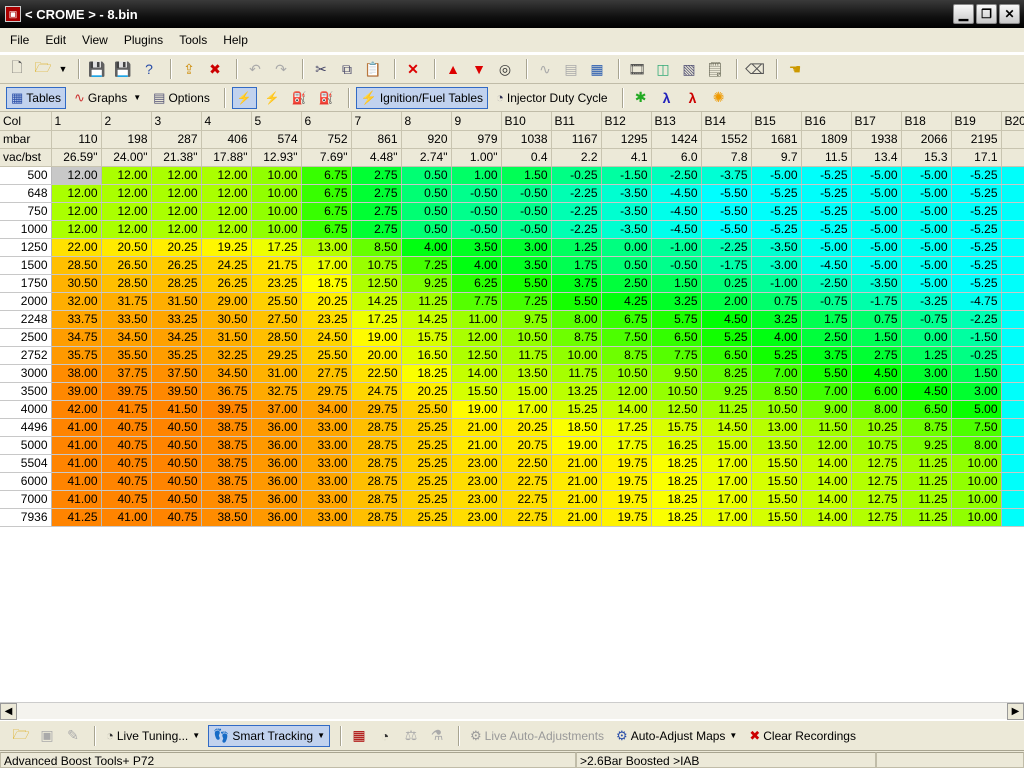  I want to click on table-cell: 15.00, so click(726, 445).